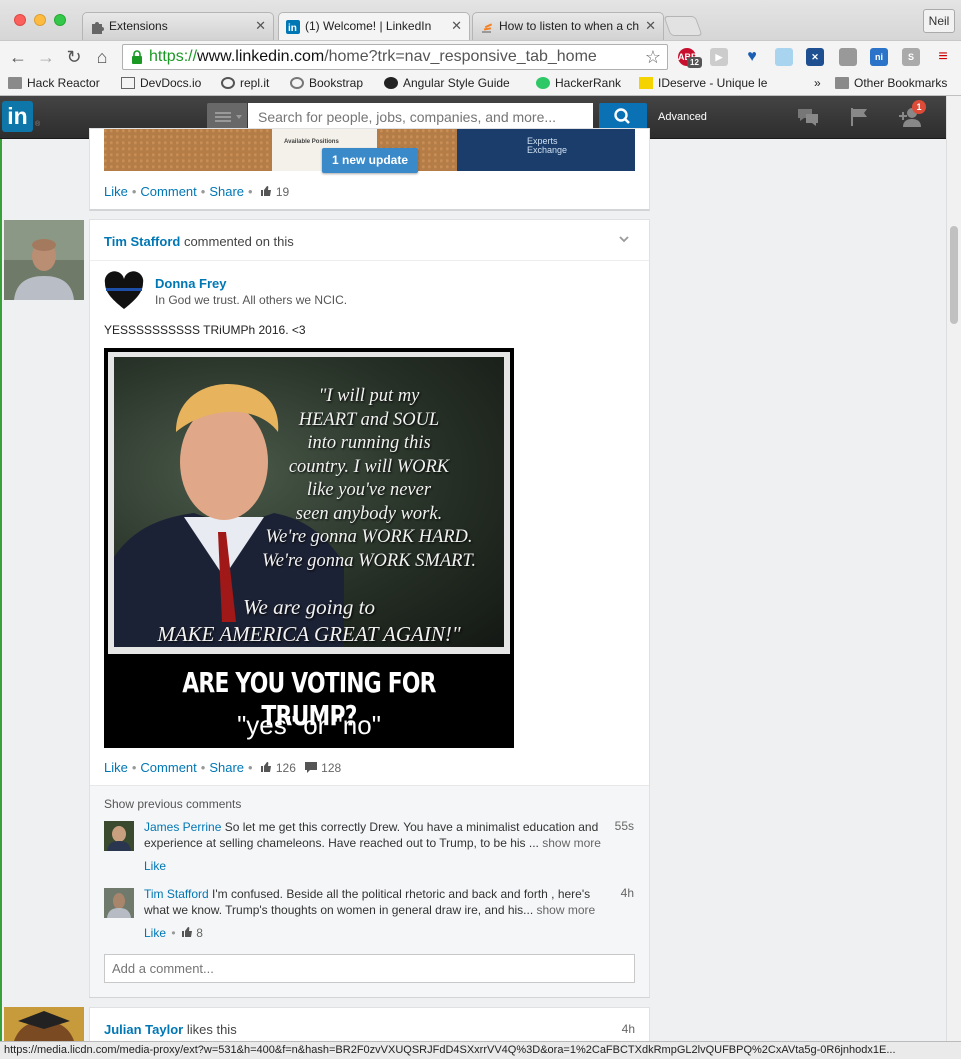  What do you see at coordinates (124, 291) in the screenshot?
I see `donna-frey-avatar` at bounding box center [124, 291].